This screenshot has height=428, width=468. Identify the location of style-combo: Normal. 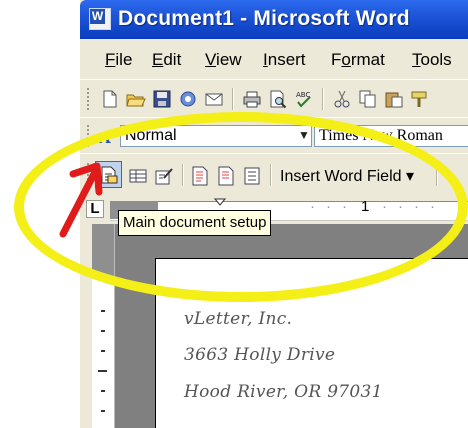
(216, 136).